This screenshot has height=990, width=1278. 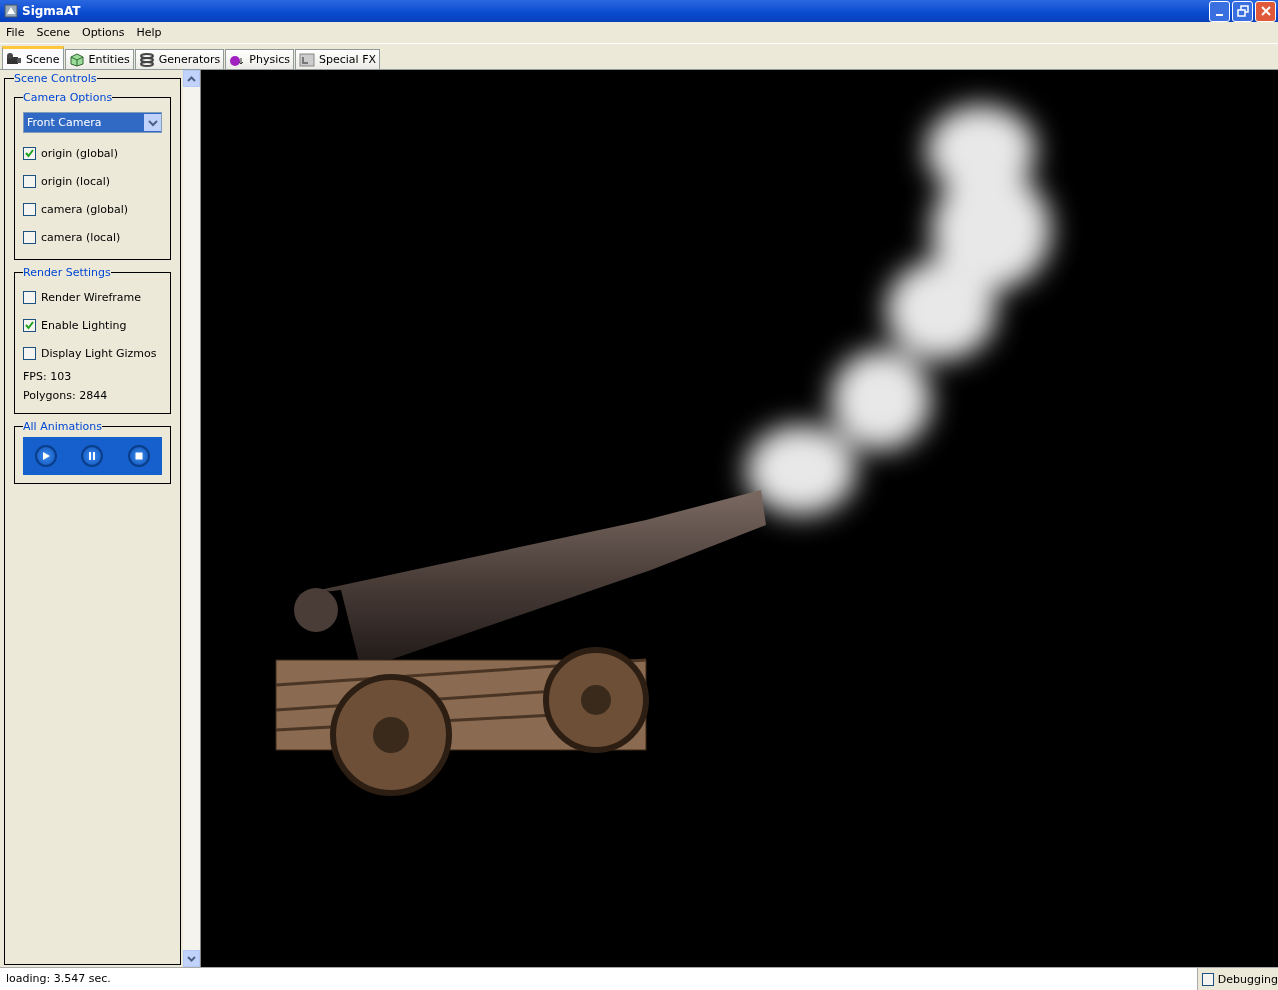 What do you see at coordinates (1219, 11) in the screenshot?
I see `minimize-button` at bounding box center [1219, 11].